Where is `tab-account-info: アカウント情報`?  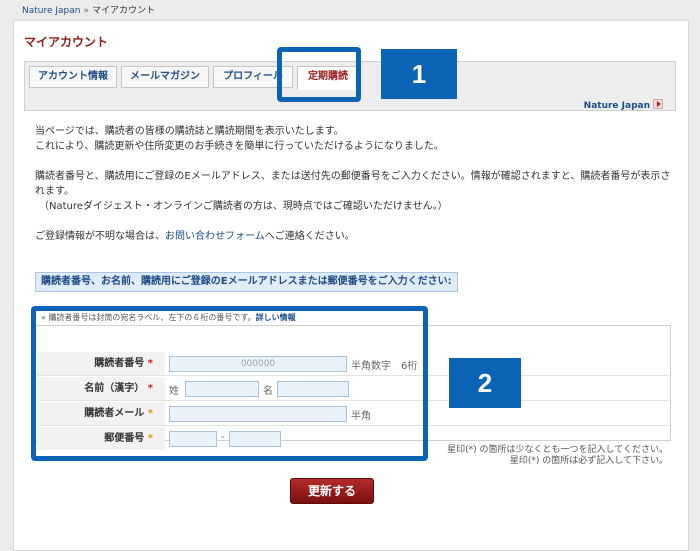 tab-account-info: アカウント情報 is located at coordinates (73, 77).